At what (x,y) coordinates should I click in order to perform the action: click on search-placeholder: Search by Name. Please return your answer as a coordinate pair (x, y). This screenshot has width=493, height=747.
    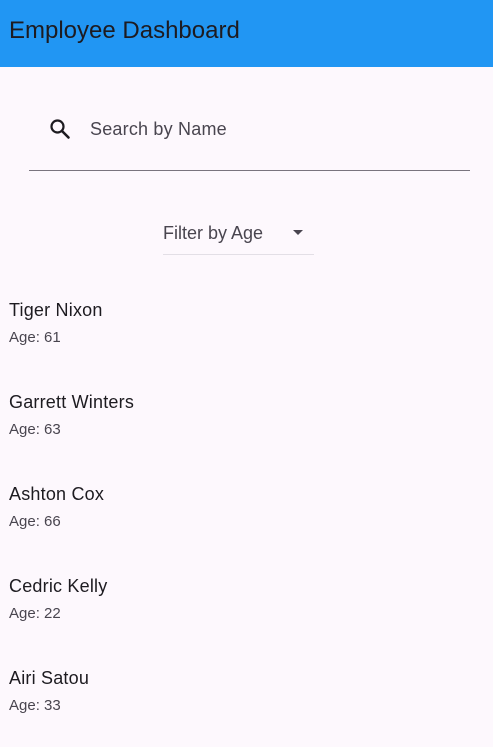
    Looking at the image, I should click on (158, 129).